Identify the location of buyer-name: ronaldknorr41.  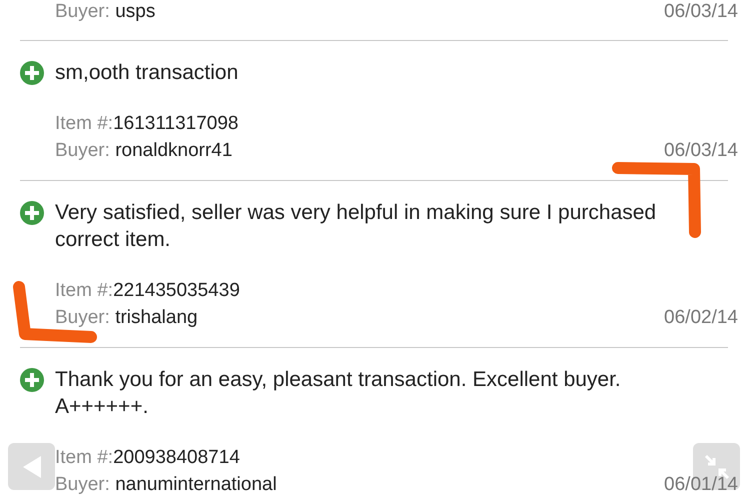
(173, 151).